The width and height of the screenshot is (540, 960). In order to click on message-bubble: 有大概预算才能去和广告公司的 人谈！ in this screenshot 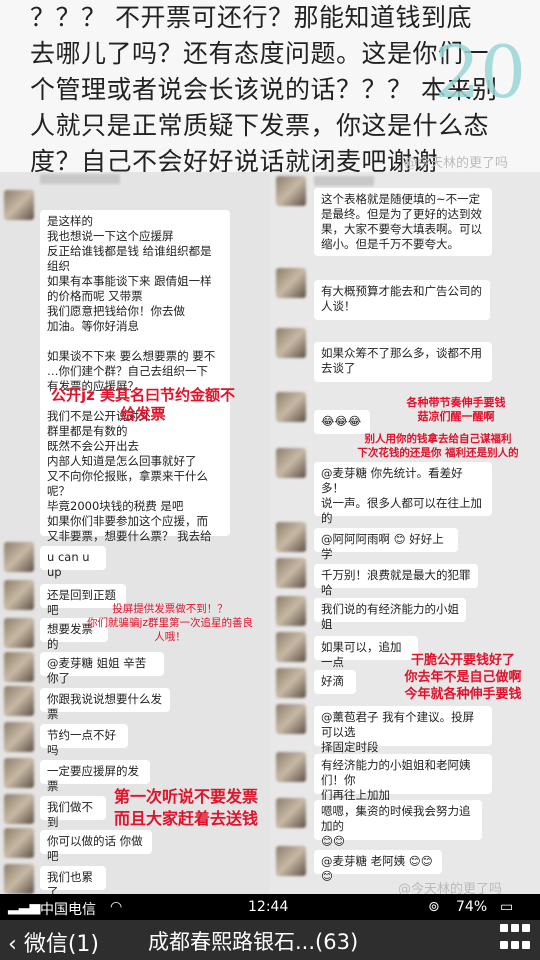, I will do `click(402, 300)`.